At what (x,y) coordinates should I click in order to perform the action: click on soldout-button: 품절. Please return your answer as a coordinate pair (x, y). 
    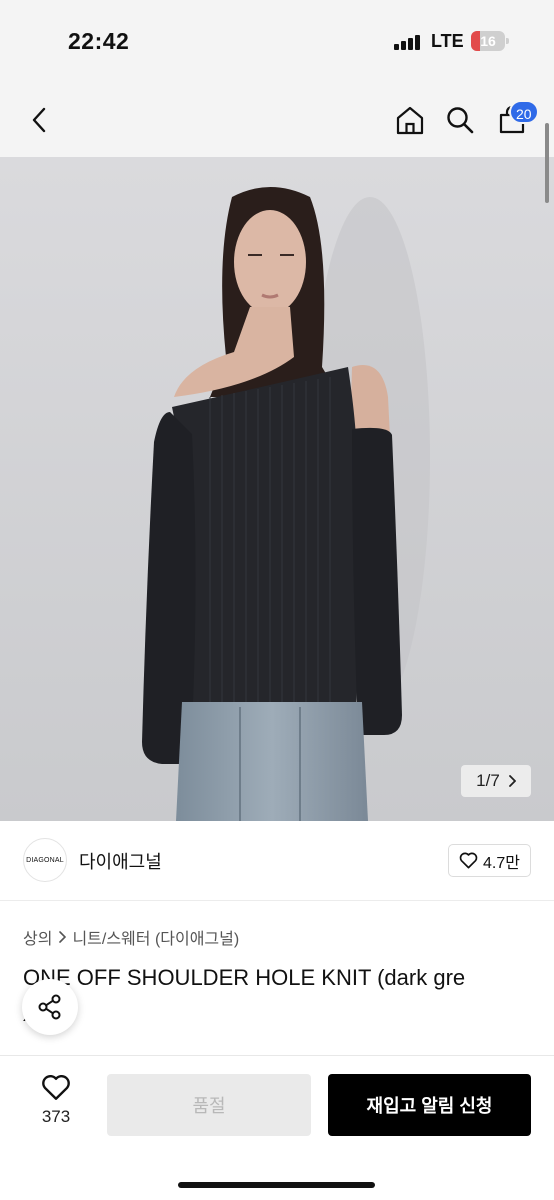
    Looking at the image, I should click on (209, 1105).